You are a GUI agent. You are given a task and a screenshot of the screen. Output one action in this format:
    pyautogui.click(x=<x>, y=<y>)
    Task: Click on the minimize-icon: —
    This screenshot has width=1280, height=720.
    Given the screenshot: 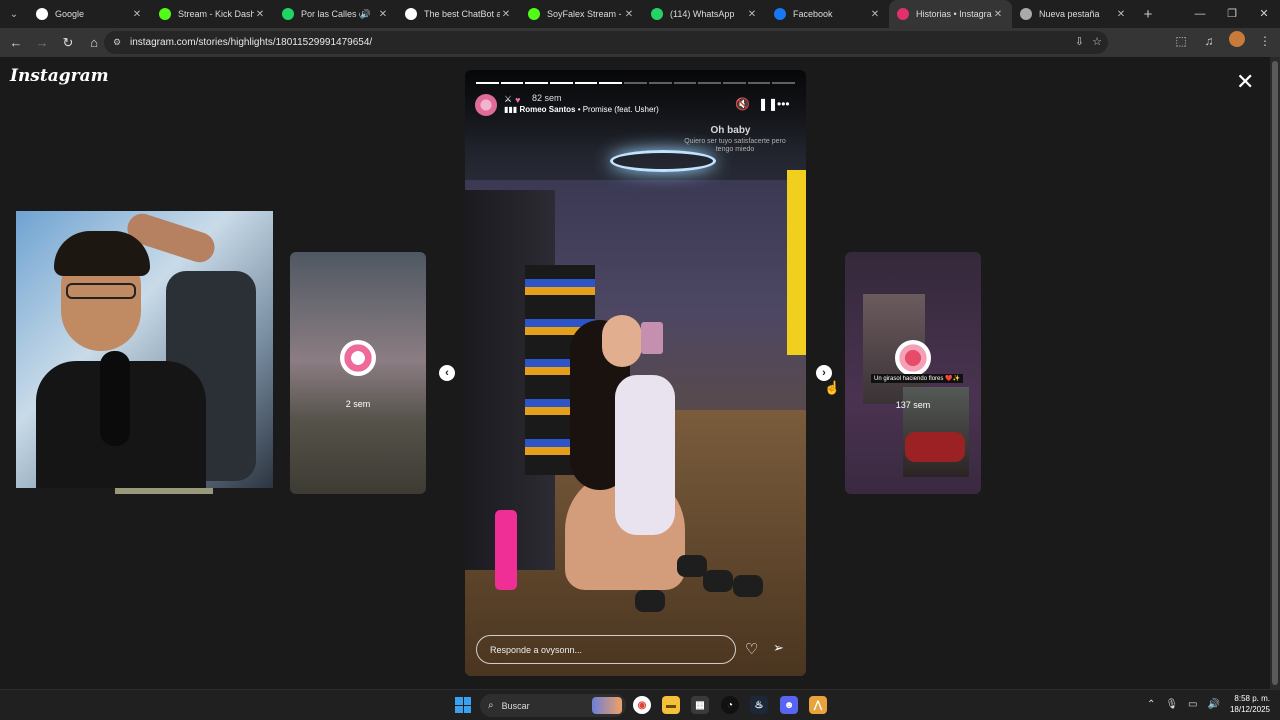 What is the action you would take?
    pyautogui.click(x=1200, y=14)
    